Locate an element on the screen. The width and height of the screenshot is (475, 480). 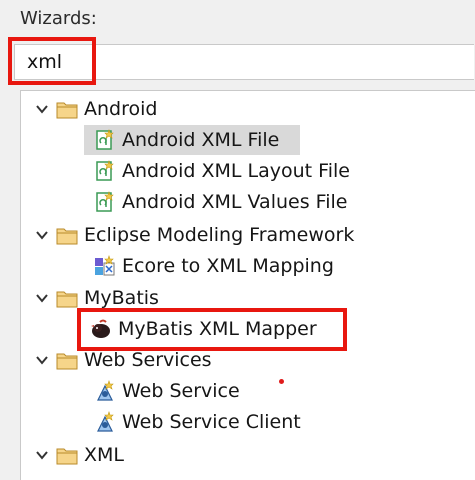
tree-folder-xml: XML is located at coordinates (79, 455).